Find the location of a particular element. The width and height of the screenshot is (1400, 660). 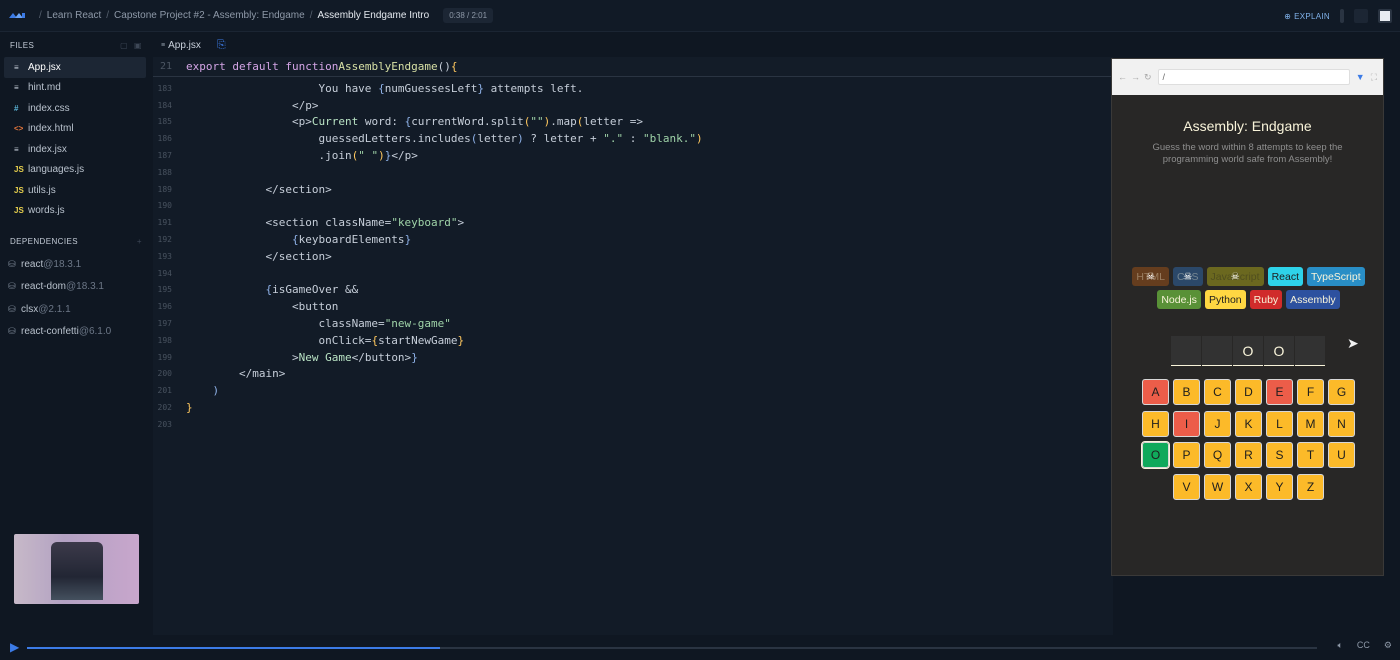

new-tab-icon: ⎘ is located at coordinates (221, 45).